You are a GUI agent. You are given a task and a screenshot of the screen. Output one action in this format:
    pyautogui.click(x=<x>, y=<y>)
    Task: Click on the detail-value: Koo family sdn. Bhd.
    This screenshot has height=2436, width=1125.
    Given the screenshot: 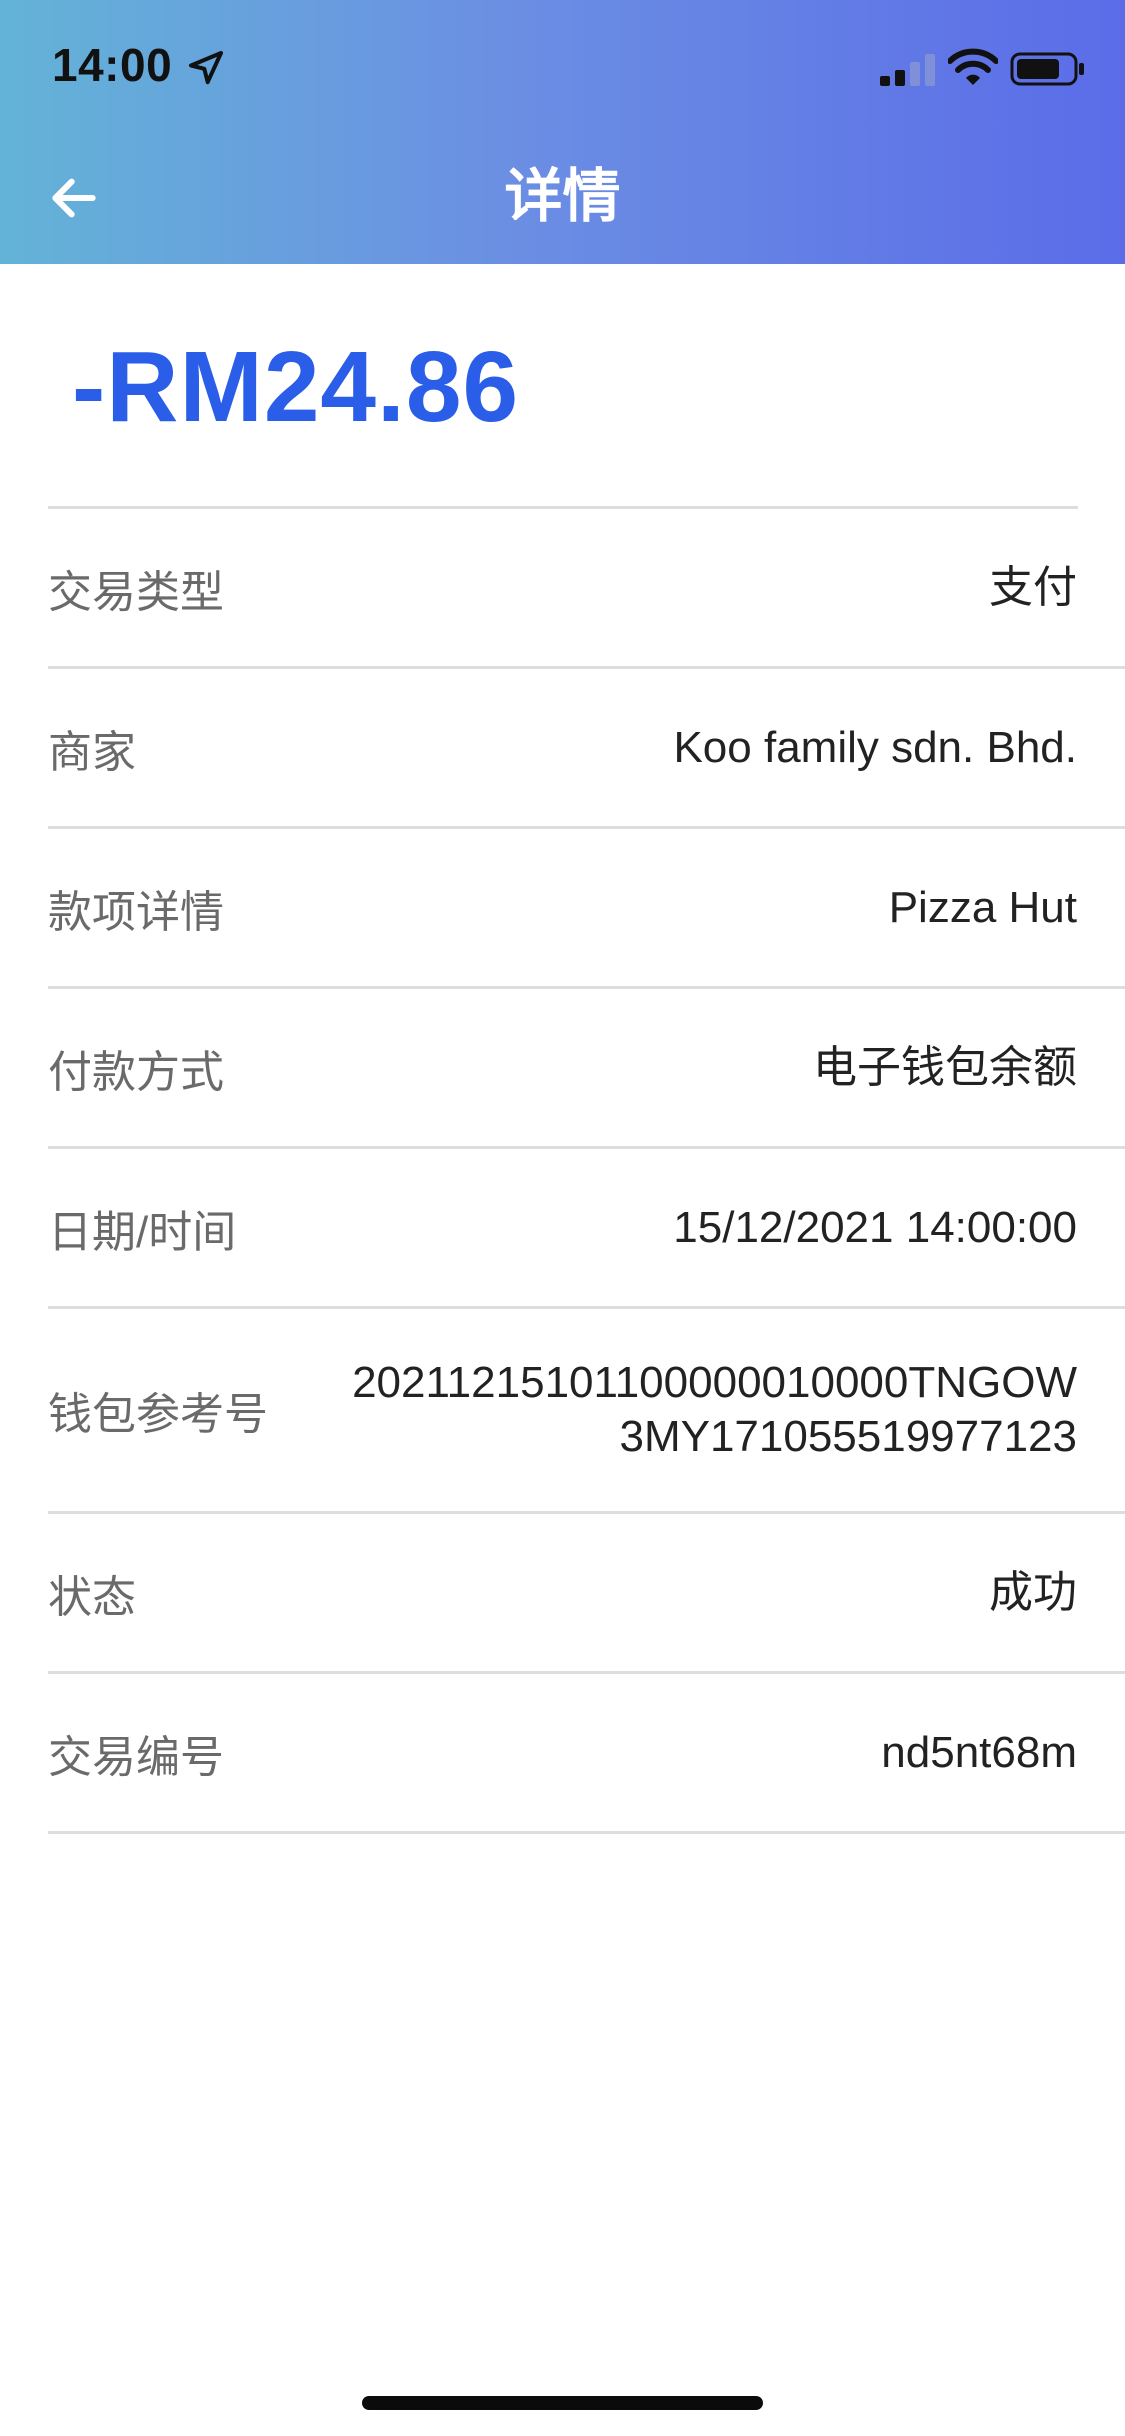 What is the action you would take?
    pyautogui.click(x=875, y=747)
    